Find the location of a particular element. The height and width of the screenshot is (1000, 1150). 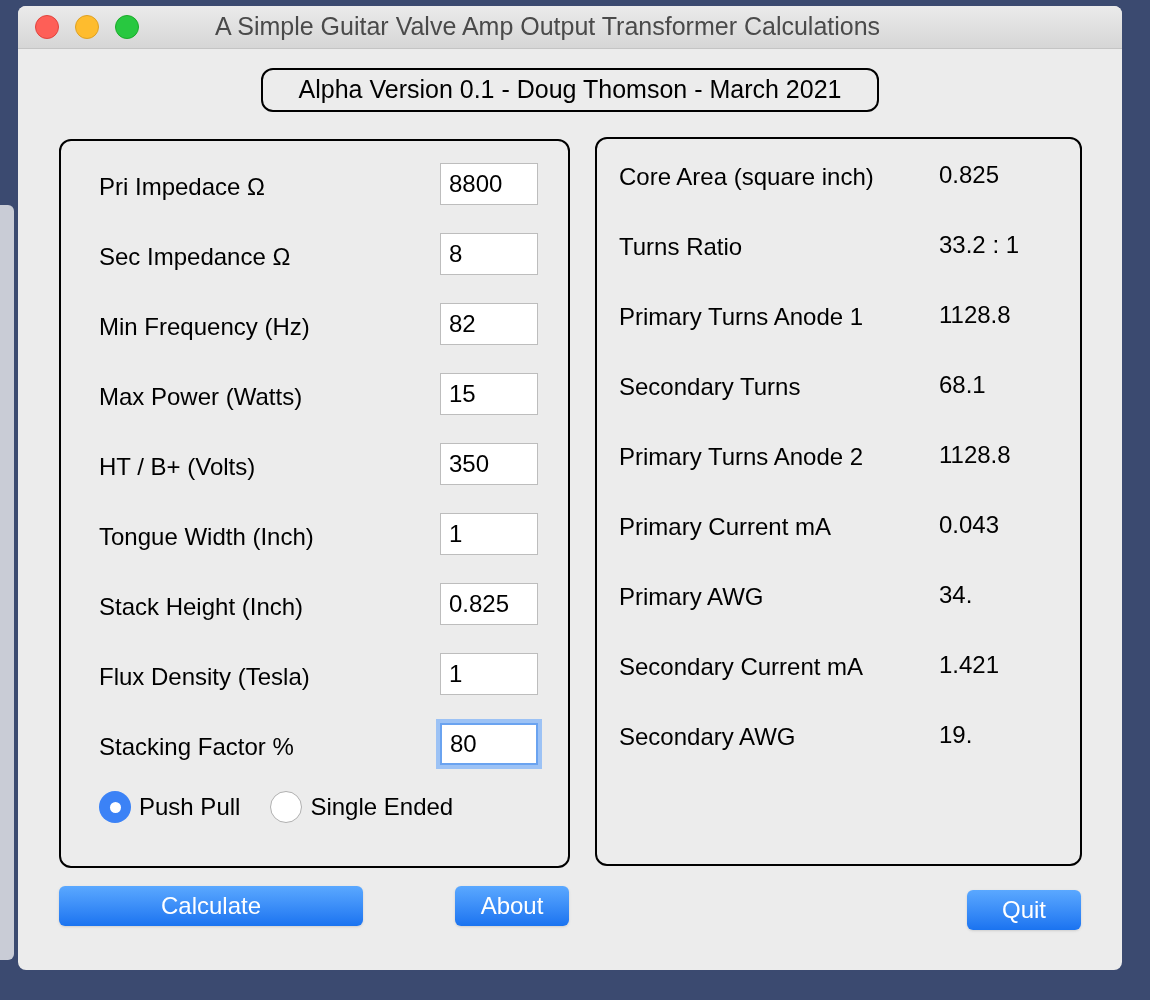

result-value: 19. is located at coordinates (956, 735).